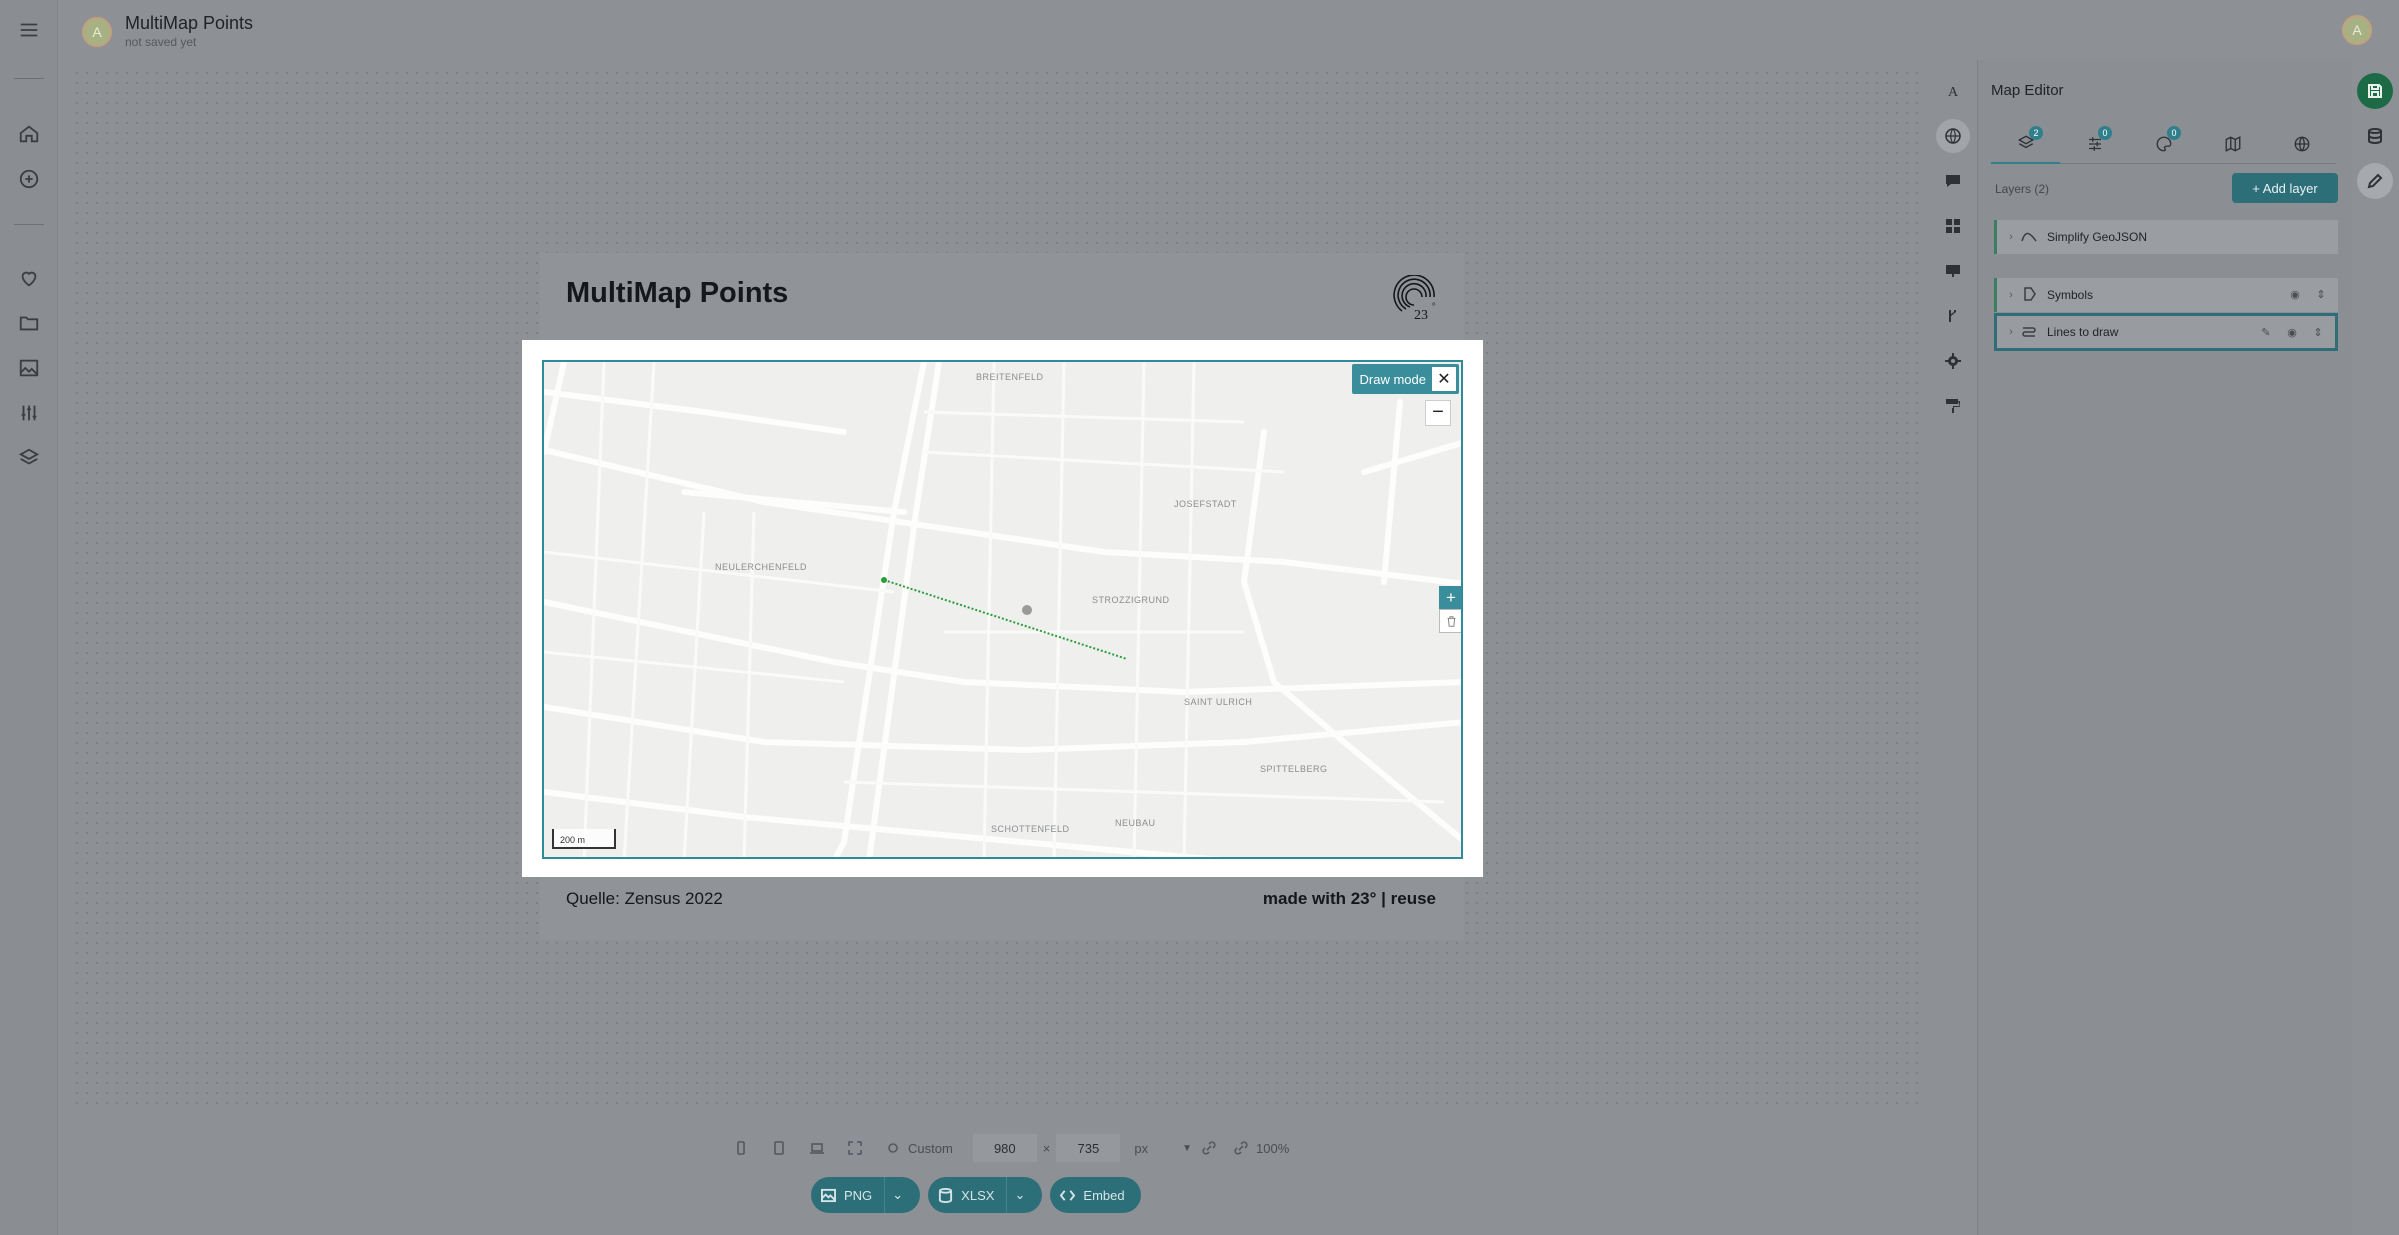  What do you see at coordinates (1209, 1148) in the screenshot?
I see `link-icon` at bounding box center [1209, 1148].